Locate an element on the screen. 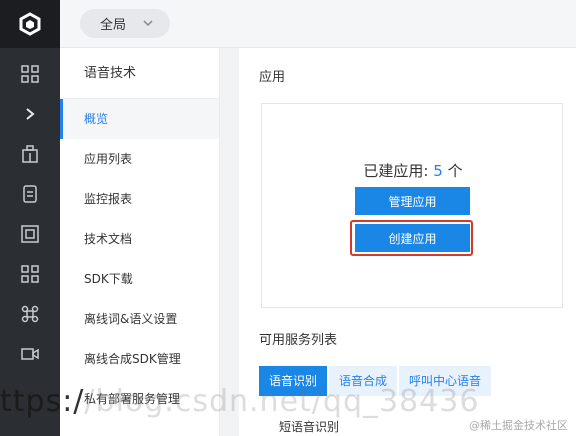 This screenshot has height=436, width=576. rail-monitor is located at coordinates (30, 234).